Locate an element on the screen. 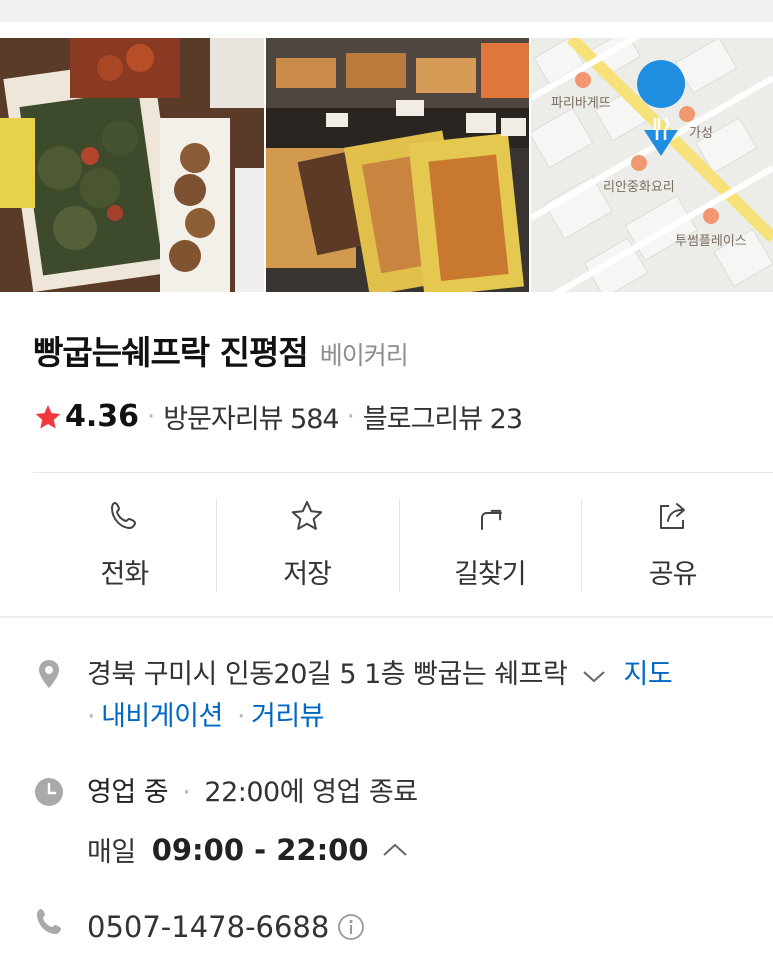  street-view-link: 거리뷰 is located at coordinates (288, 716).